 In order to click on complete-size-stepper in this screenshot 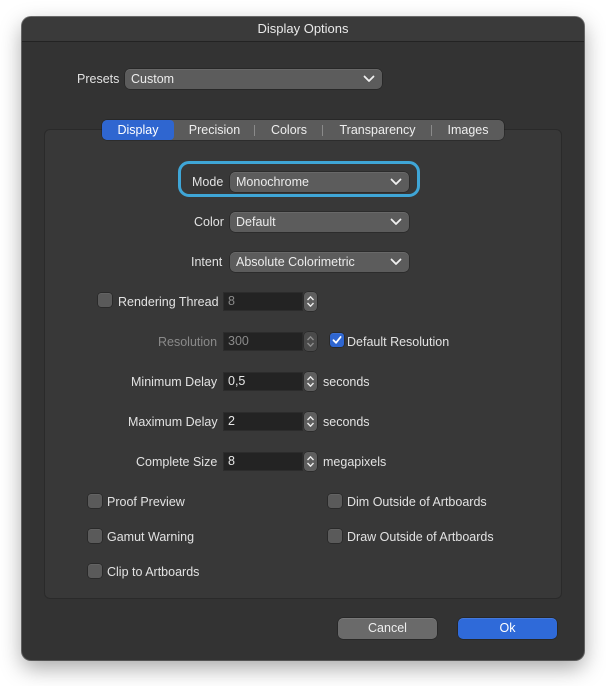, I will do `click(310, 461)`.